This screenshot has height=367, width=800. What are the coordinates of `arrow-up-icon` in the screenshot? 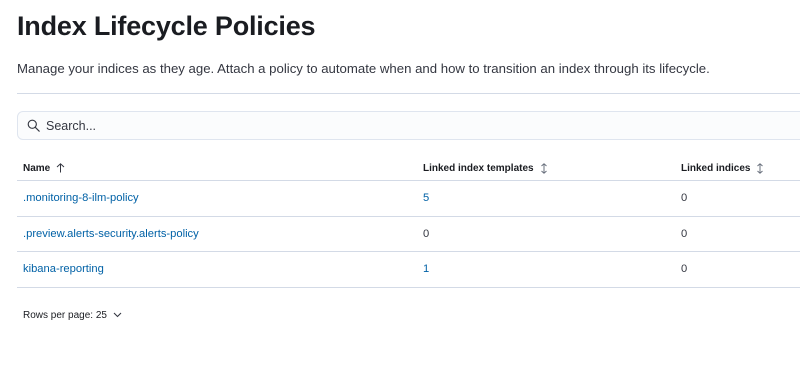 It's located at (60, 168).